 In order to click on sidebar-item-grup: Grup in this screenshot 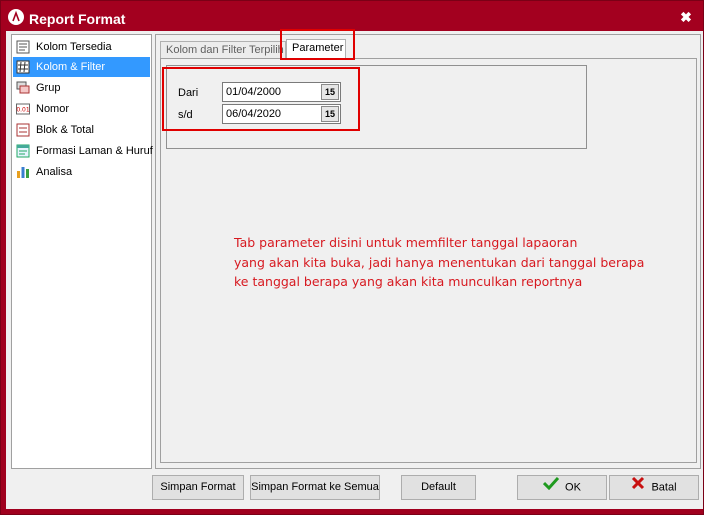, I will do `click(81, 88)`.